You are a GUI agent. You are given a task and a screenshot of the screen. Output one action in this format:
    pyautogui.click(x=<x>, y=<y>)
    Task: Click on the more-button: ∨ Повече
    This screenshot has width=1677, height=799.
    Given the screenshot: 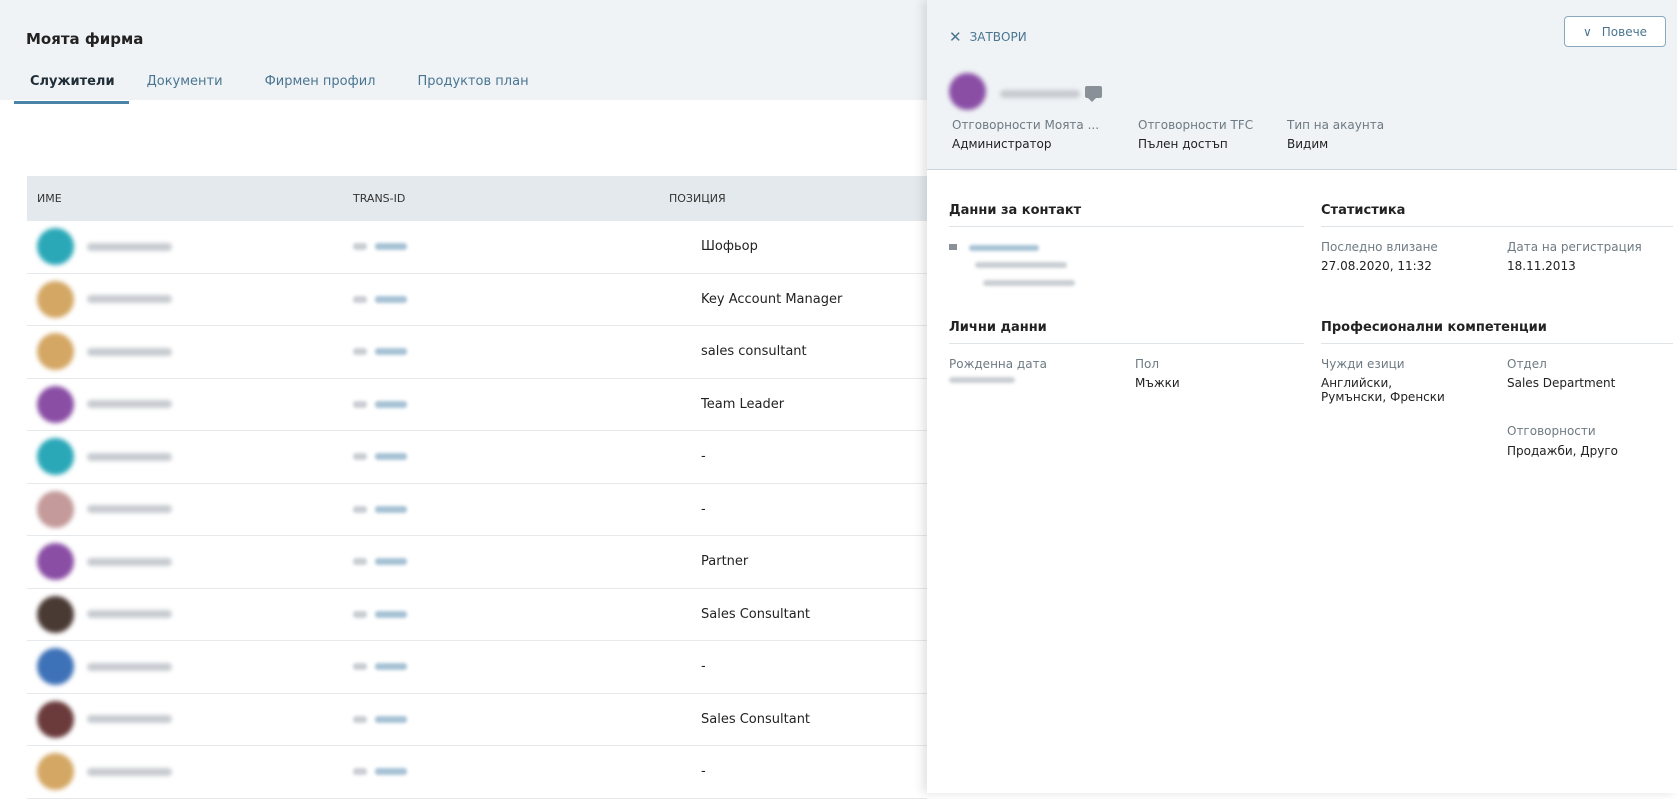 What is the action you would take?
    pyautogui.click(x=1615, y=31)
    